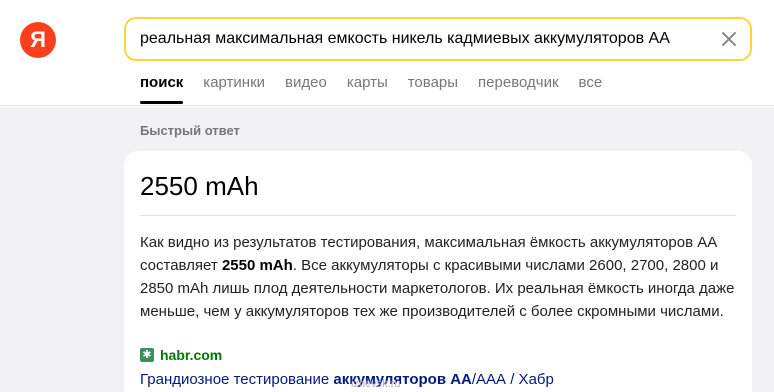 This screenshot has height=392, width=774. Describe the element at coordinates (376, 384) in the screenshot. I see `watermark: izhevsk.ru` at that location.